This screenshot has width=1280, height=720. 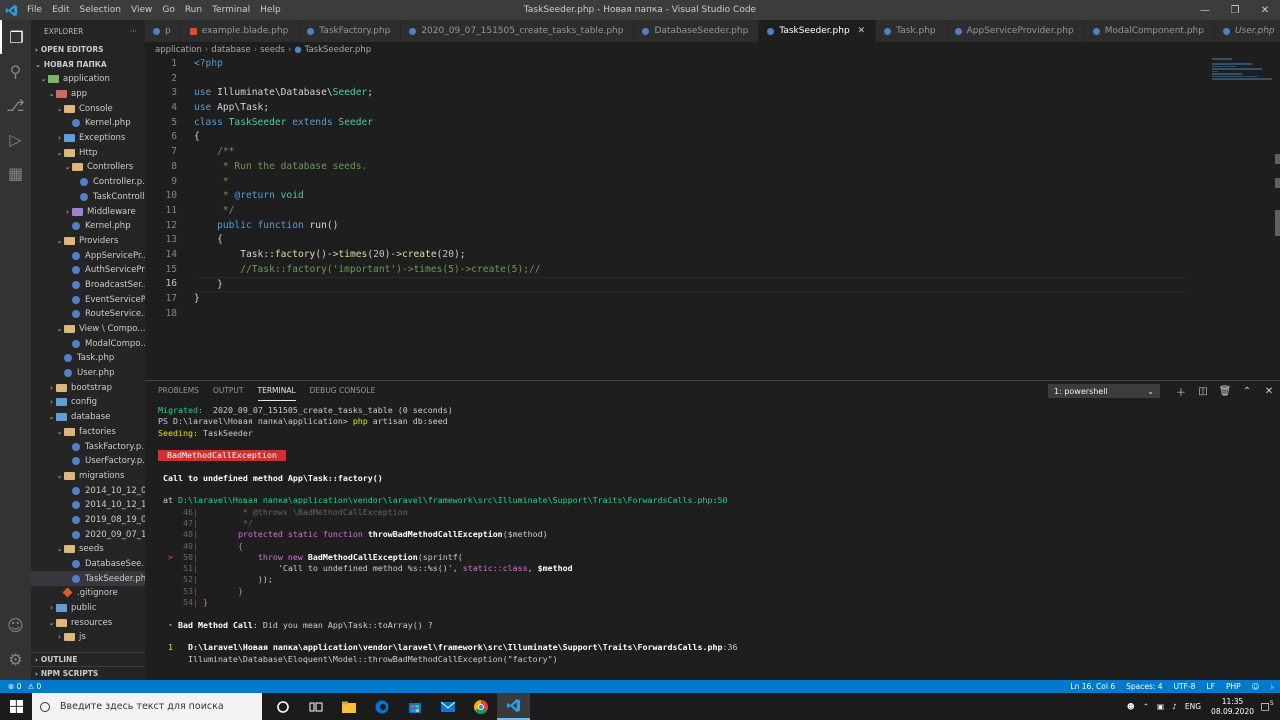 I want to click on clock: 11:35 08.09.2020, so click(x=1232, y=707).